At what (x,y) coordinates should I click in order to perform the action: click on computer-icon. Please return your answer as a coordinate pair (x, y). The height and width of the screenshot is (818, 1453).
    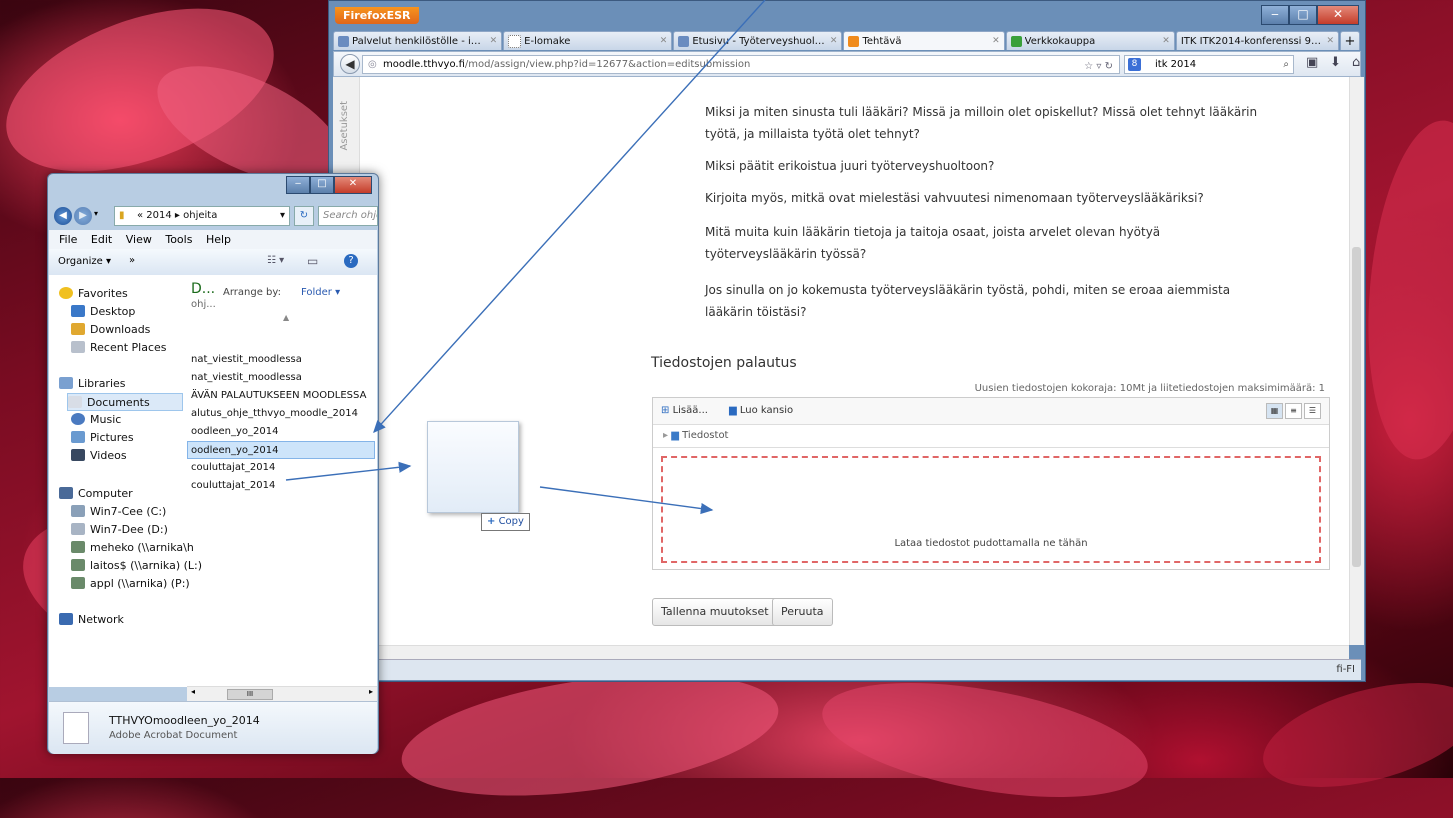
    Looking at the image, I should click on (66, 493).